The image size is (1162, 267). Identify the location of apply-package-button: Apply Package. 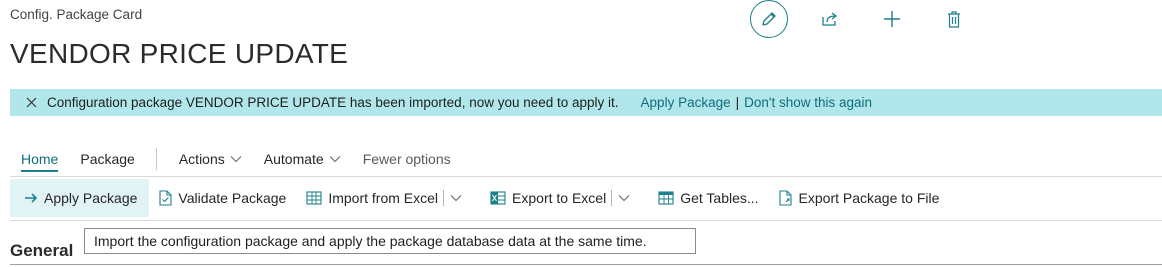
(80, 198).